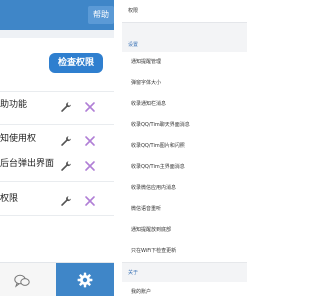  I want to click on settings-item-label: 弹窗字体大小, so click(146, 83).